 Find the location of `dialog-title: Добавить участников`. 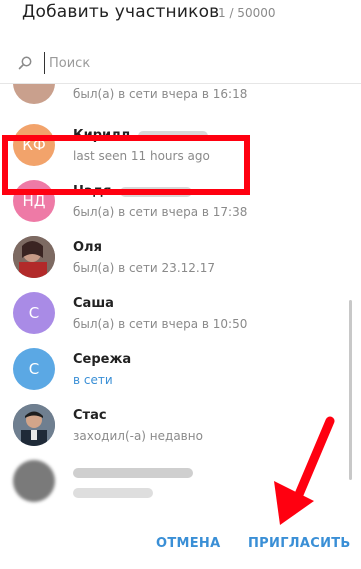

dialog-title: Добавить участников is located at coordinates (121, 12).